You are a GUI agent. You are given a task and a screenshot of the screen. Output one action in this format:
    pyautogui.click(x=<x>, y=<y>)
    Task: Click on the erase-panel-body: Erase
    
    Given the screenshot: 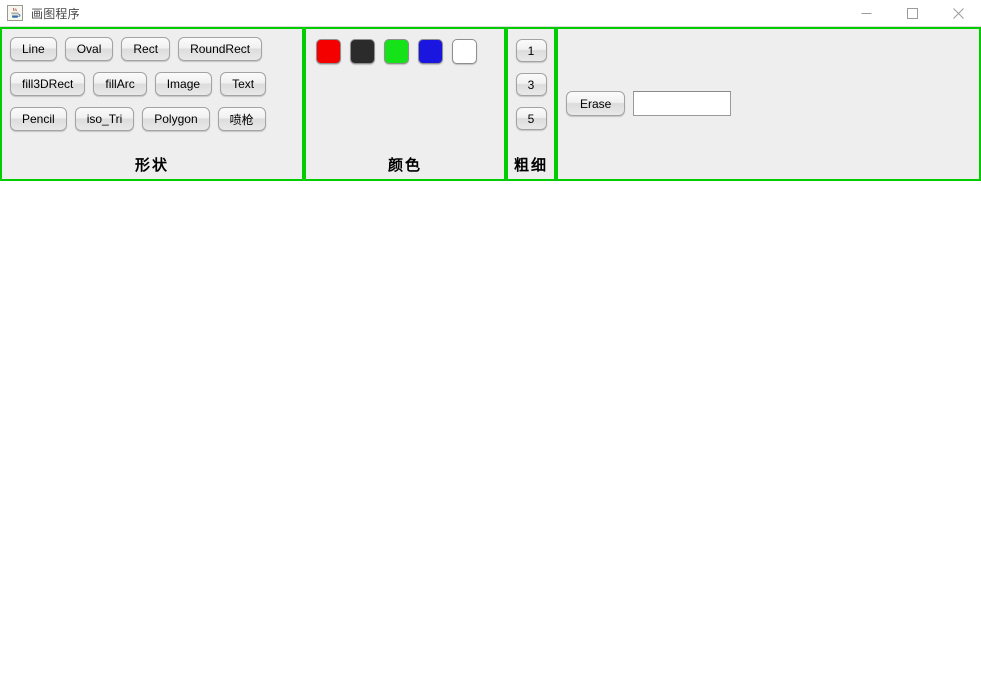 What is the action you would take?
    pyautogui.click(x=768, y=104)
    